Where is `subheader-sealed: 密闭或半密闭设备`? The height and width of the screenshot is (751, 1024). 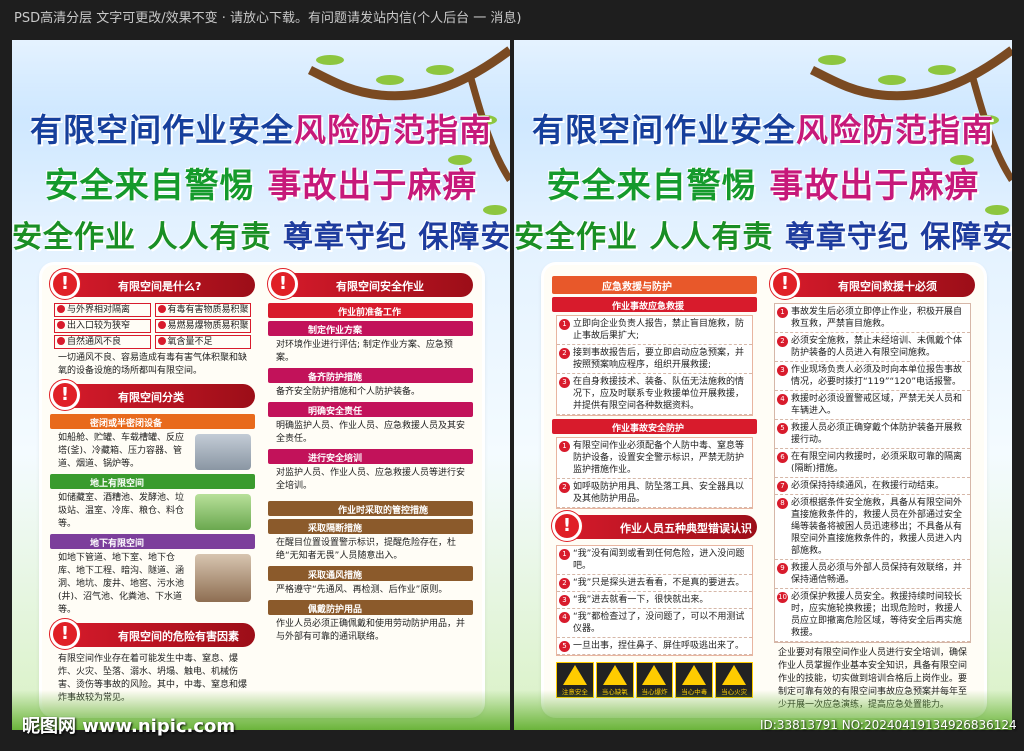 subheader-sealed: 密闭或半密闭设备 is located at coordinates (152, 421).